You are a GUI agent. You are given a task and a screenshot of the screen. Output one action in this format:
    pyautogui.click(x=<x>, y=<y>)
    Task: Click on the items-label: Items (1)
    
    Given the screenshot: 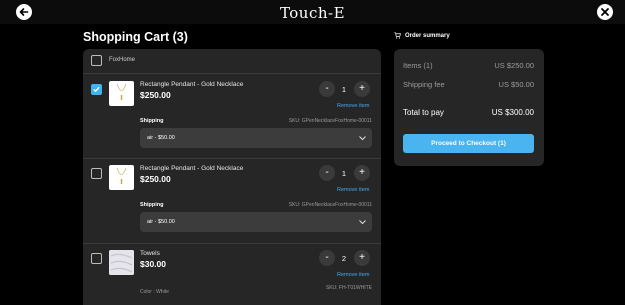 What is the action you would take?
    pyautogui.click(x=418, y=65)
    